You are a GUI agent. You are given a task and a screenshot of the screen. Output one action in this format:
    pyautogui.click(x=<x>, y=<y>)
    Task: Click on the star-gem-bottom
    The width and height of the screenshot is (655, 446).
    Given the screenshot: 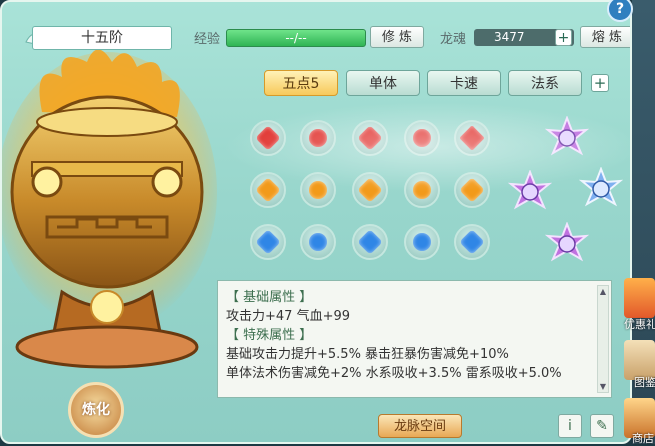 What is the action you would take?
    pyautogui.click(x=567, y=244)
    